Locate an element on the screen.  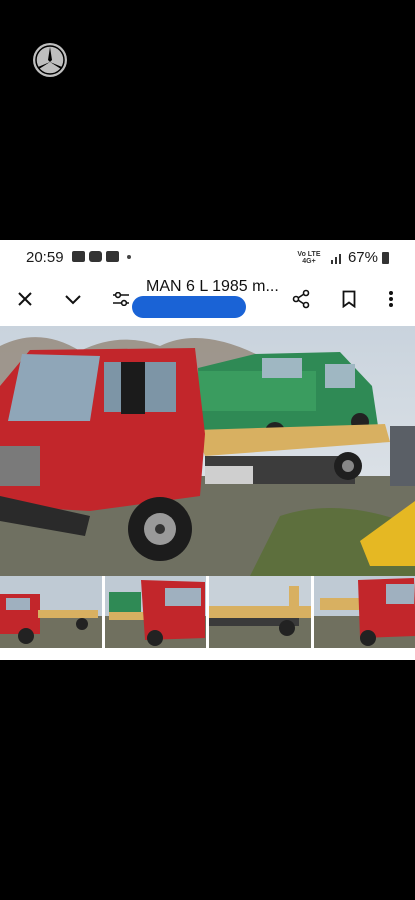
close-icon is located at coordinates (25, 299).